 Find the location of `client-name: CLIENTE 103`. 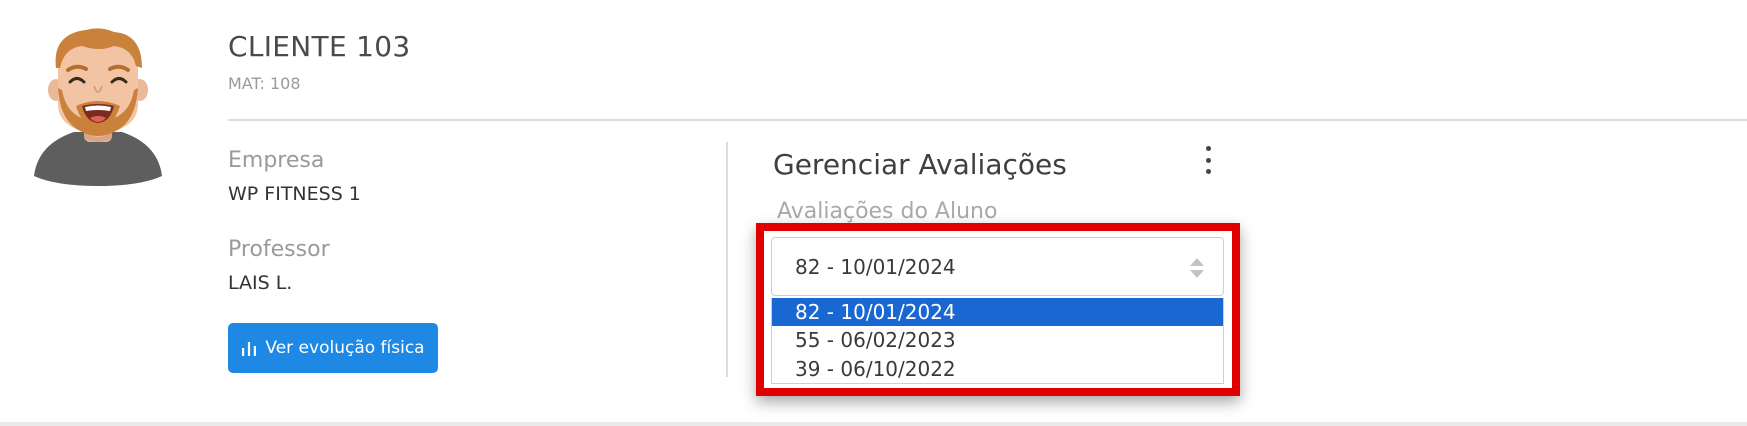

client-name: CLIENTE 103 is located at coordinates (319, 46).